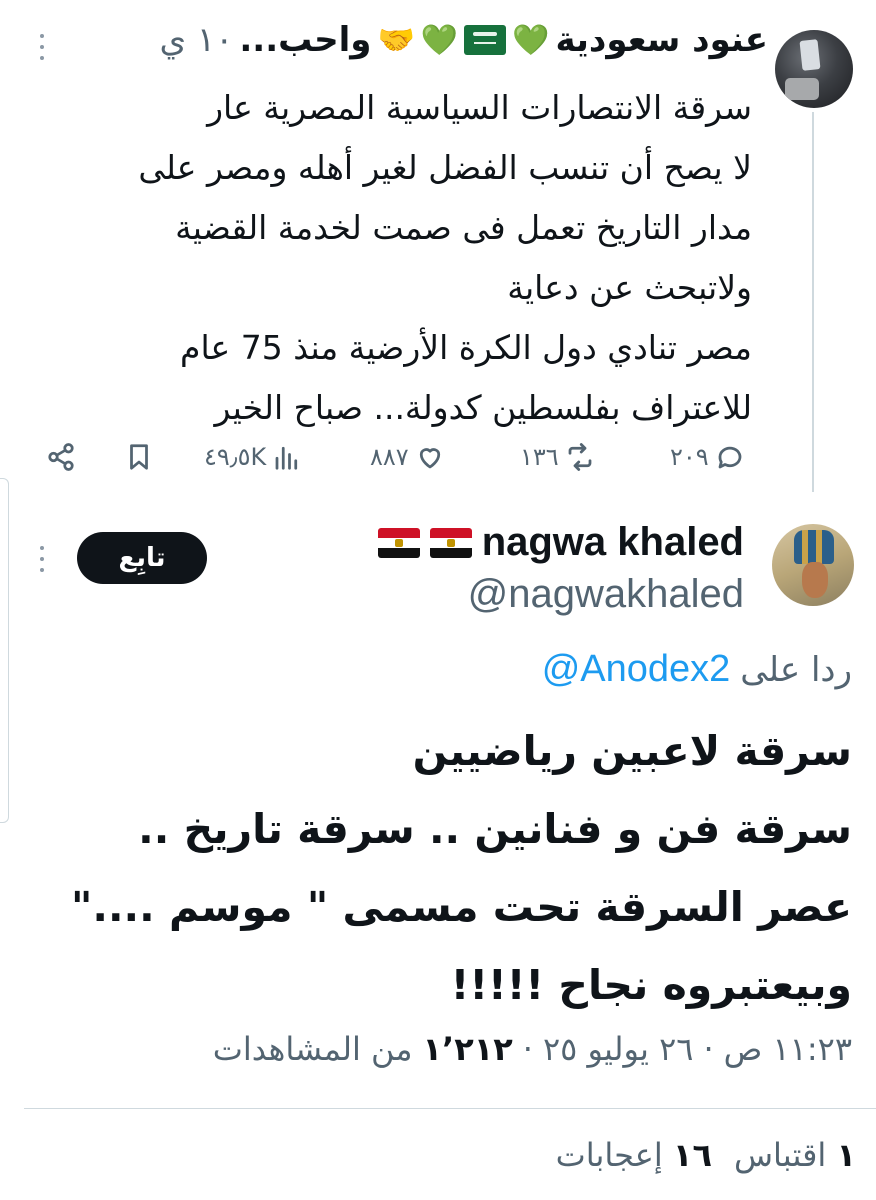 This screenshot has width=876, height=1200. I want to click on share-icon, so click(61, 457).